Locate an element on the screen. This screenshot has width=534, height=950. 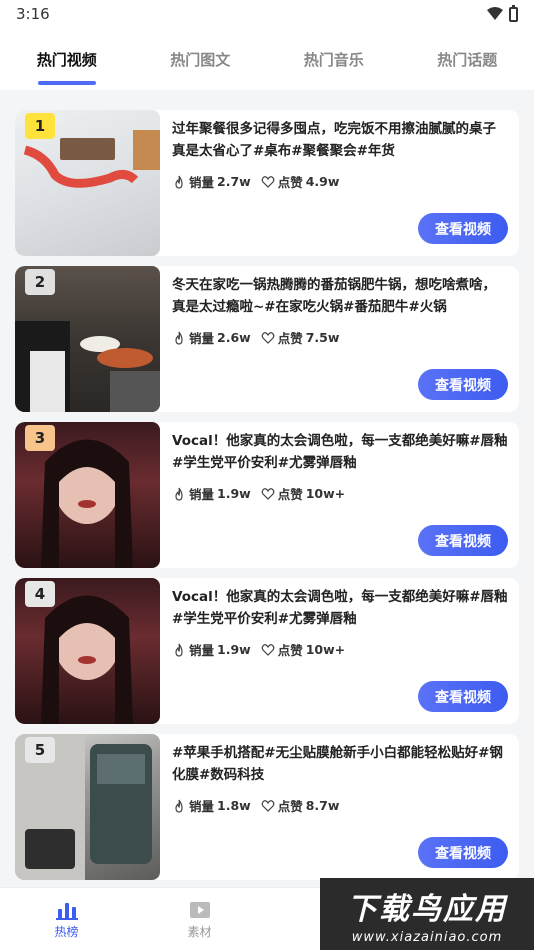
likes-value: 4.9w is located at coordinates (322, 181).